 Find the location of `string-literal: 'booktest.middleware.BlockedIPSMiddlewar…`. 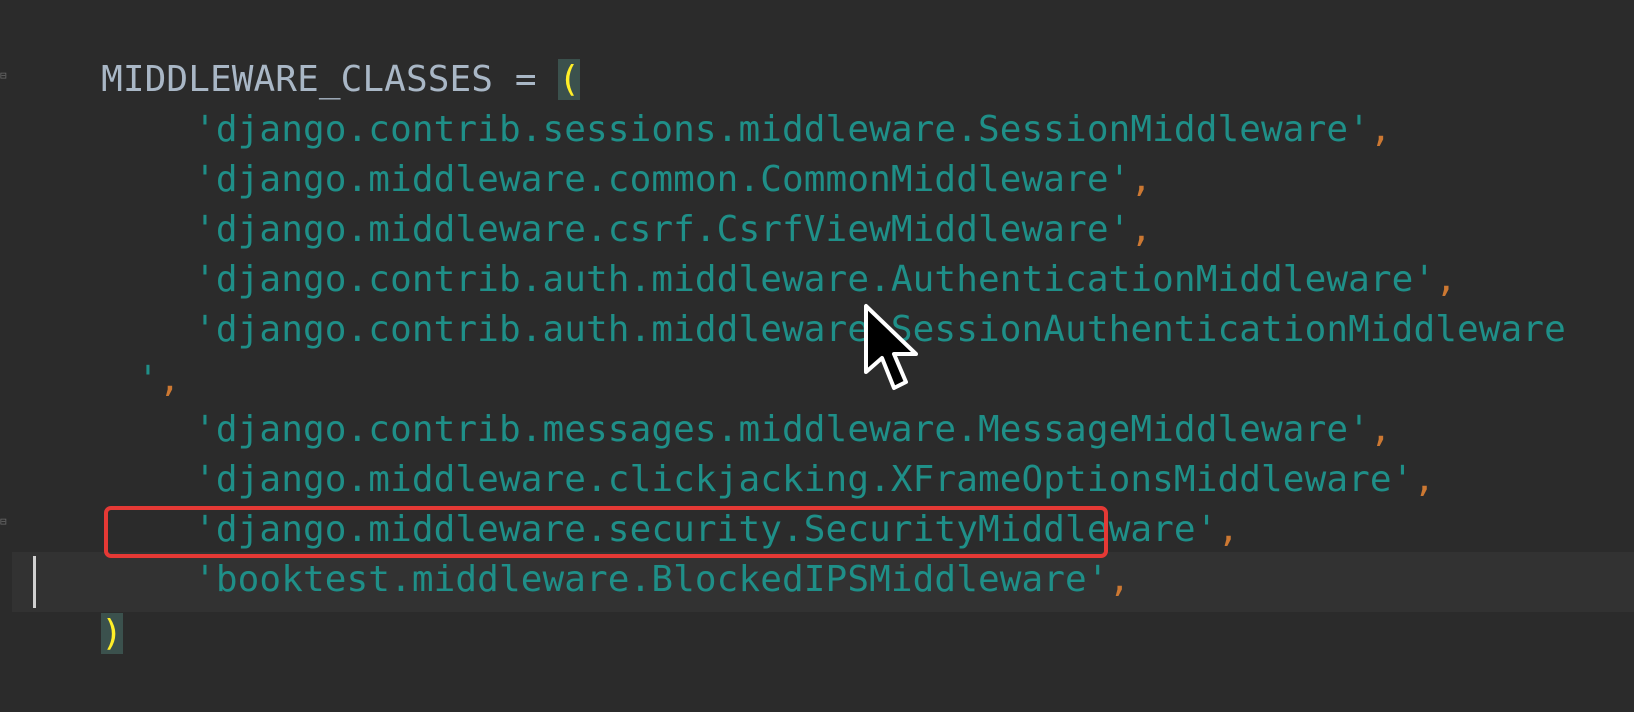

string-literal: 'booktest.middleware.BlockedIPSMiddlewar… is located at coordinates (651, 579).